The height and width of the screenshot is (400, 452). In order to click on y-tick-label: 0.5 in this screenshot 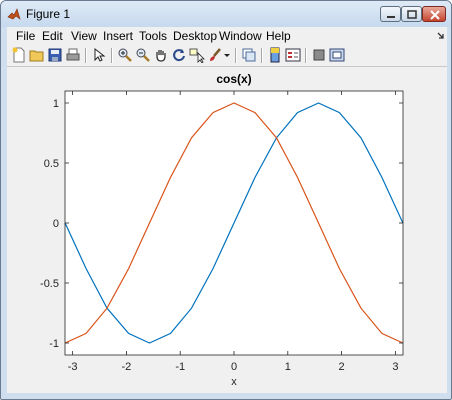, I will do `click(51, 164)`.